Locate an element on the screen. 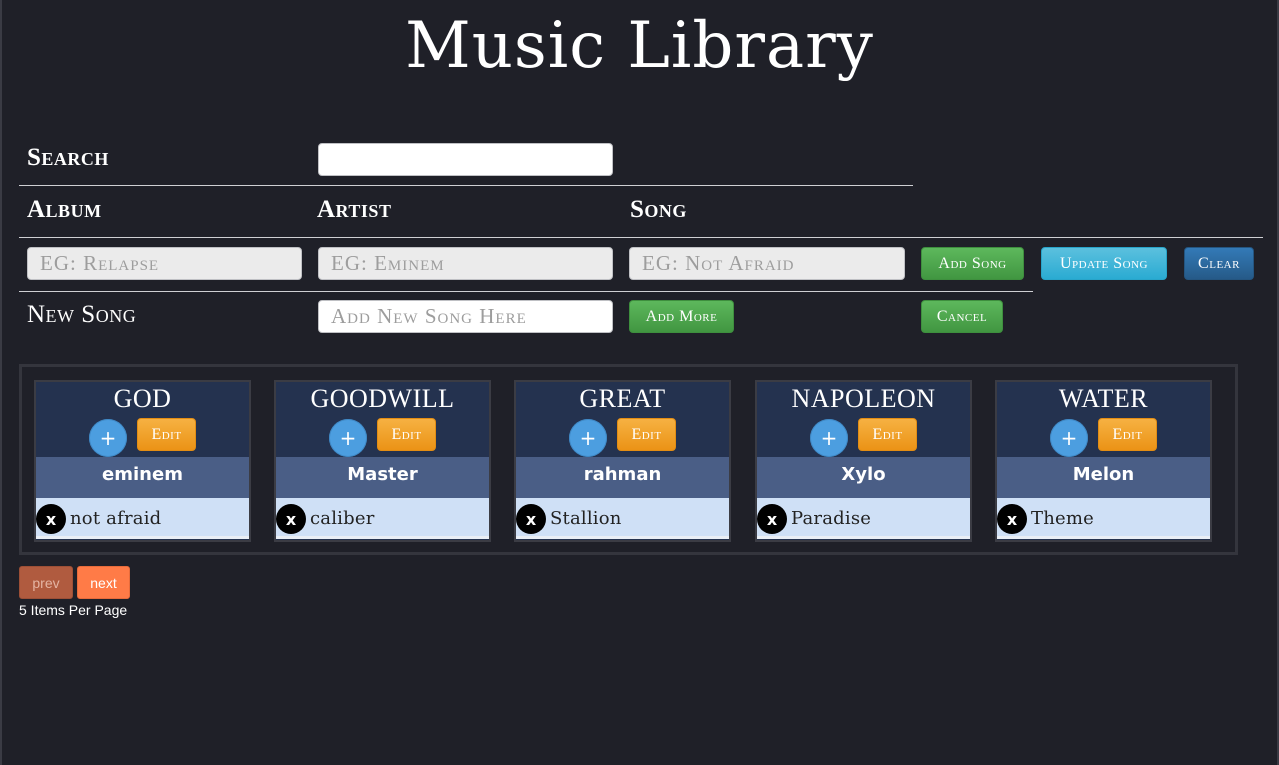  album-column-label: Album is located at coordinates (64, 209).